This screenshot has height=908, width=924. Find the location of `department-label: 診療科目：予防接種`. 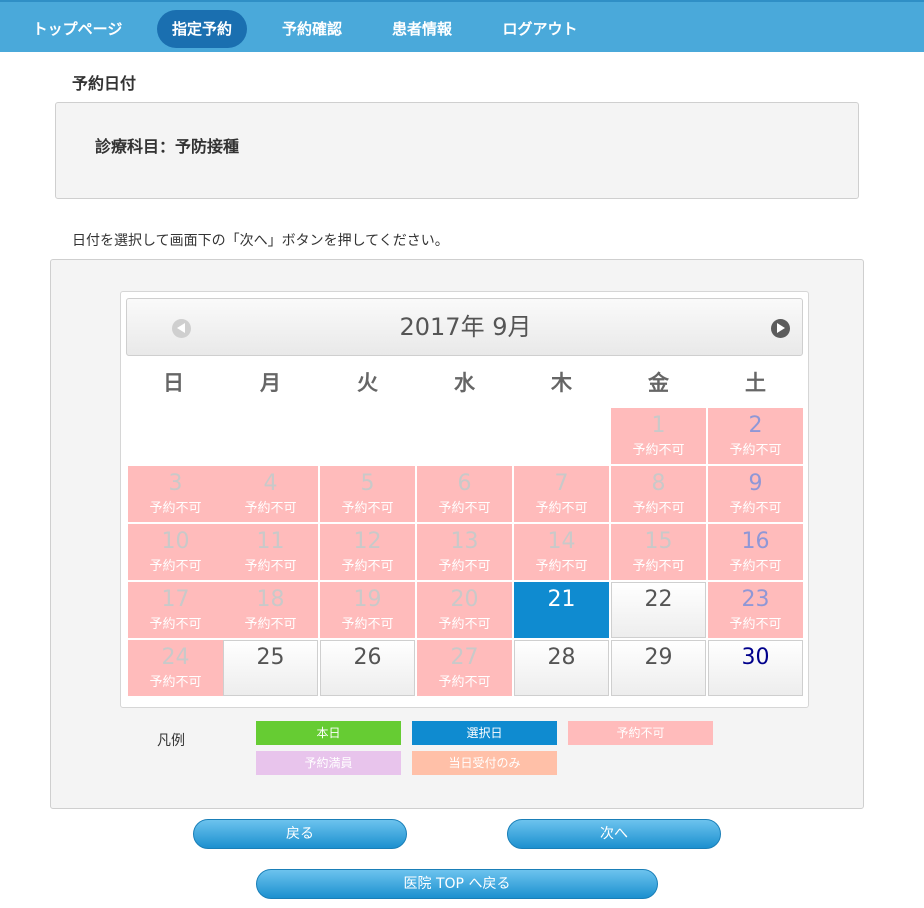

department-label: 診療科目：予防接種 is located at coordinates (167, 146).